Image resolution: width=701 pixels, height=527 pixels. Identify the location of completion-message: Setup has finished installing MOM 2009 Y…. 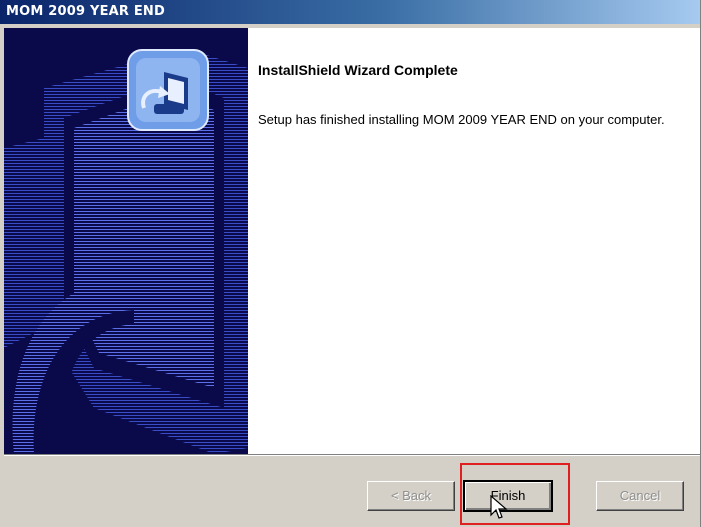
(461, 119).